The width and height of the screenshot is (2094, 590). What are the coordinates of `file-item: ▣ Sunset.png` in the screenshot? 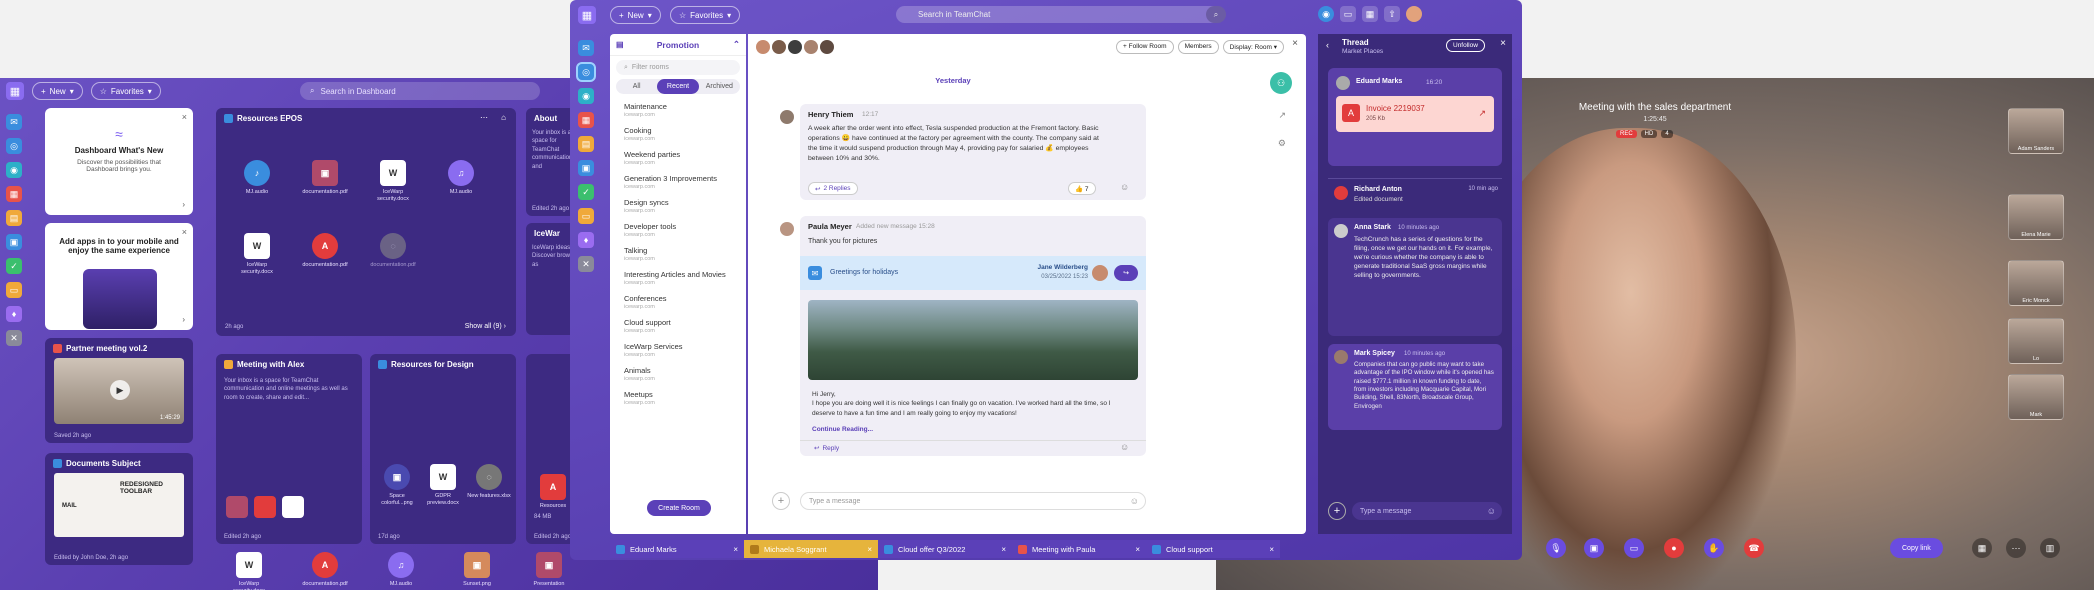 It's located at (477, 570).